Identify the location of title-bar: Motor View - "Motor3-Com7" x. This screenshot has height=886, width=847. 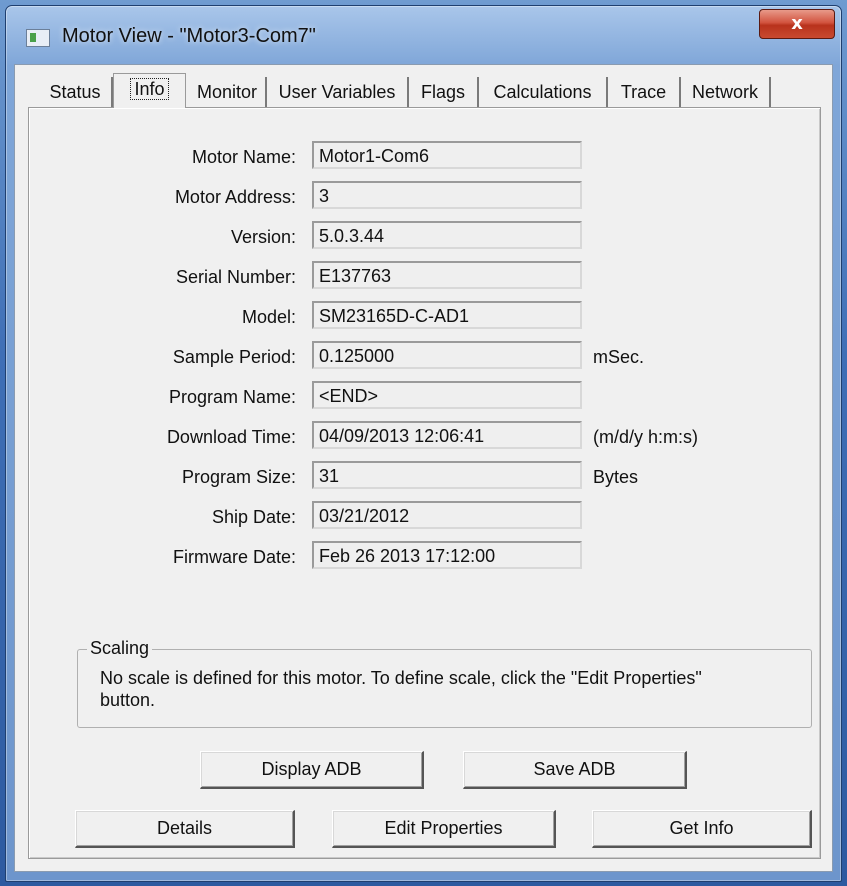
(423, 34).